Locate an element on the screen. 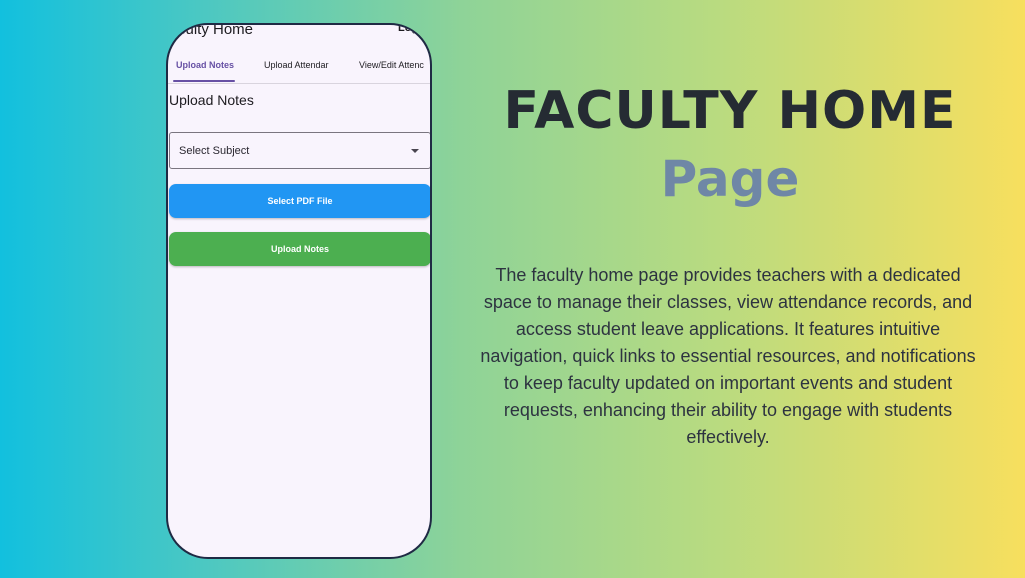 This screenshot has height=578, width=1025. select-pdf-button: Select PDF File is located at coordinates (299, 201).